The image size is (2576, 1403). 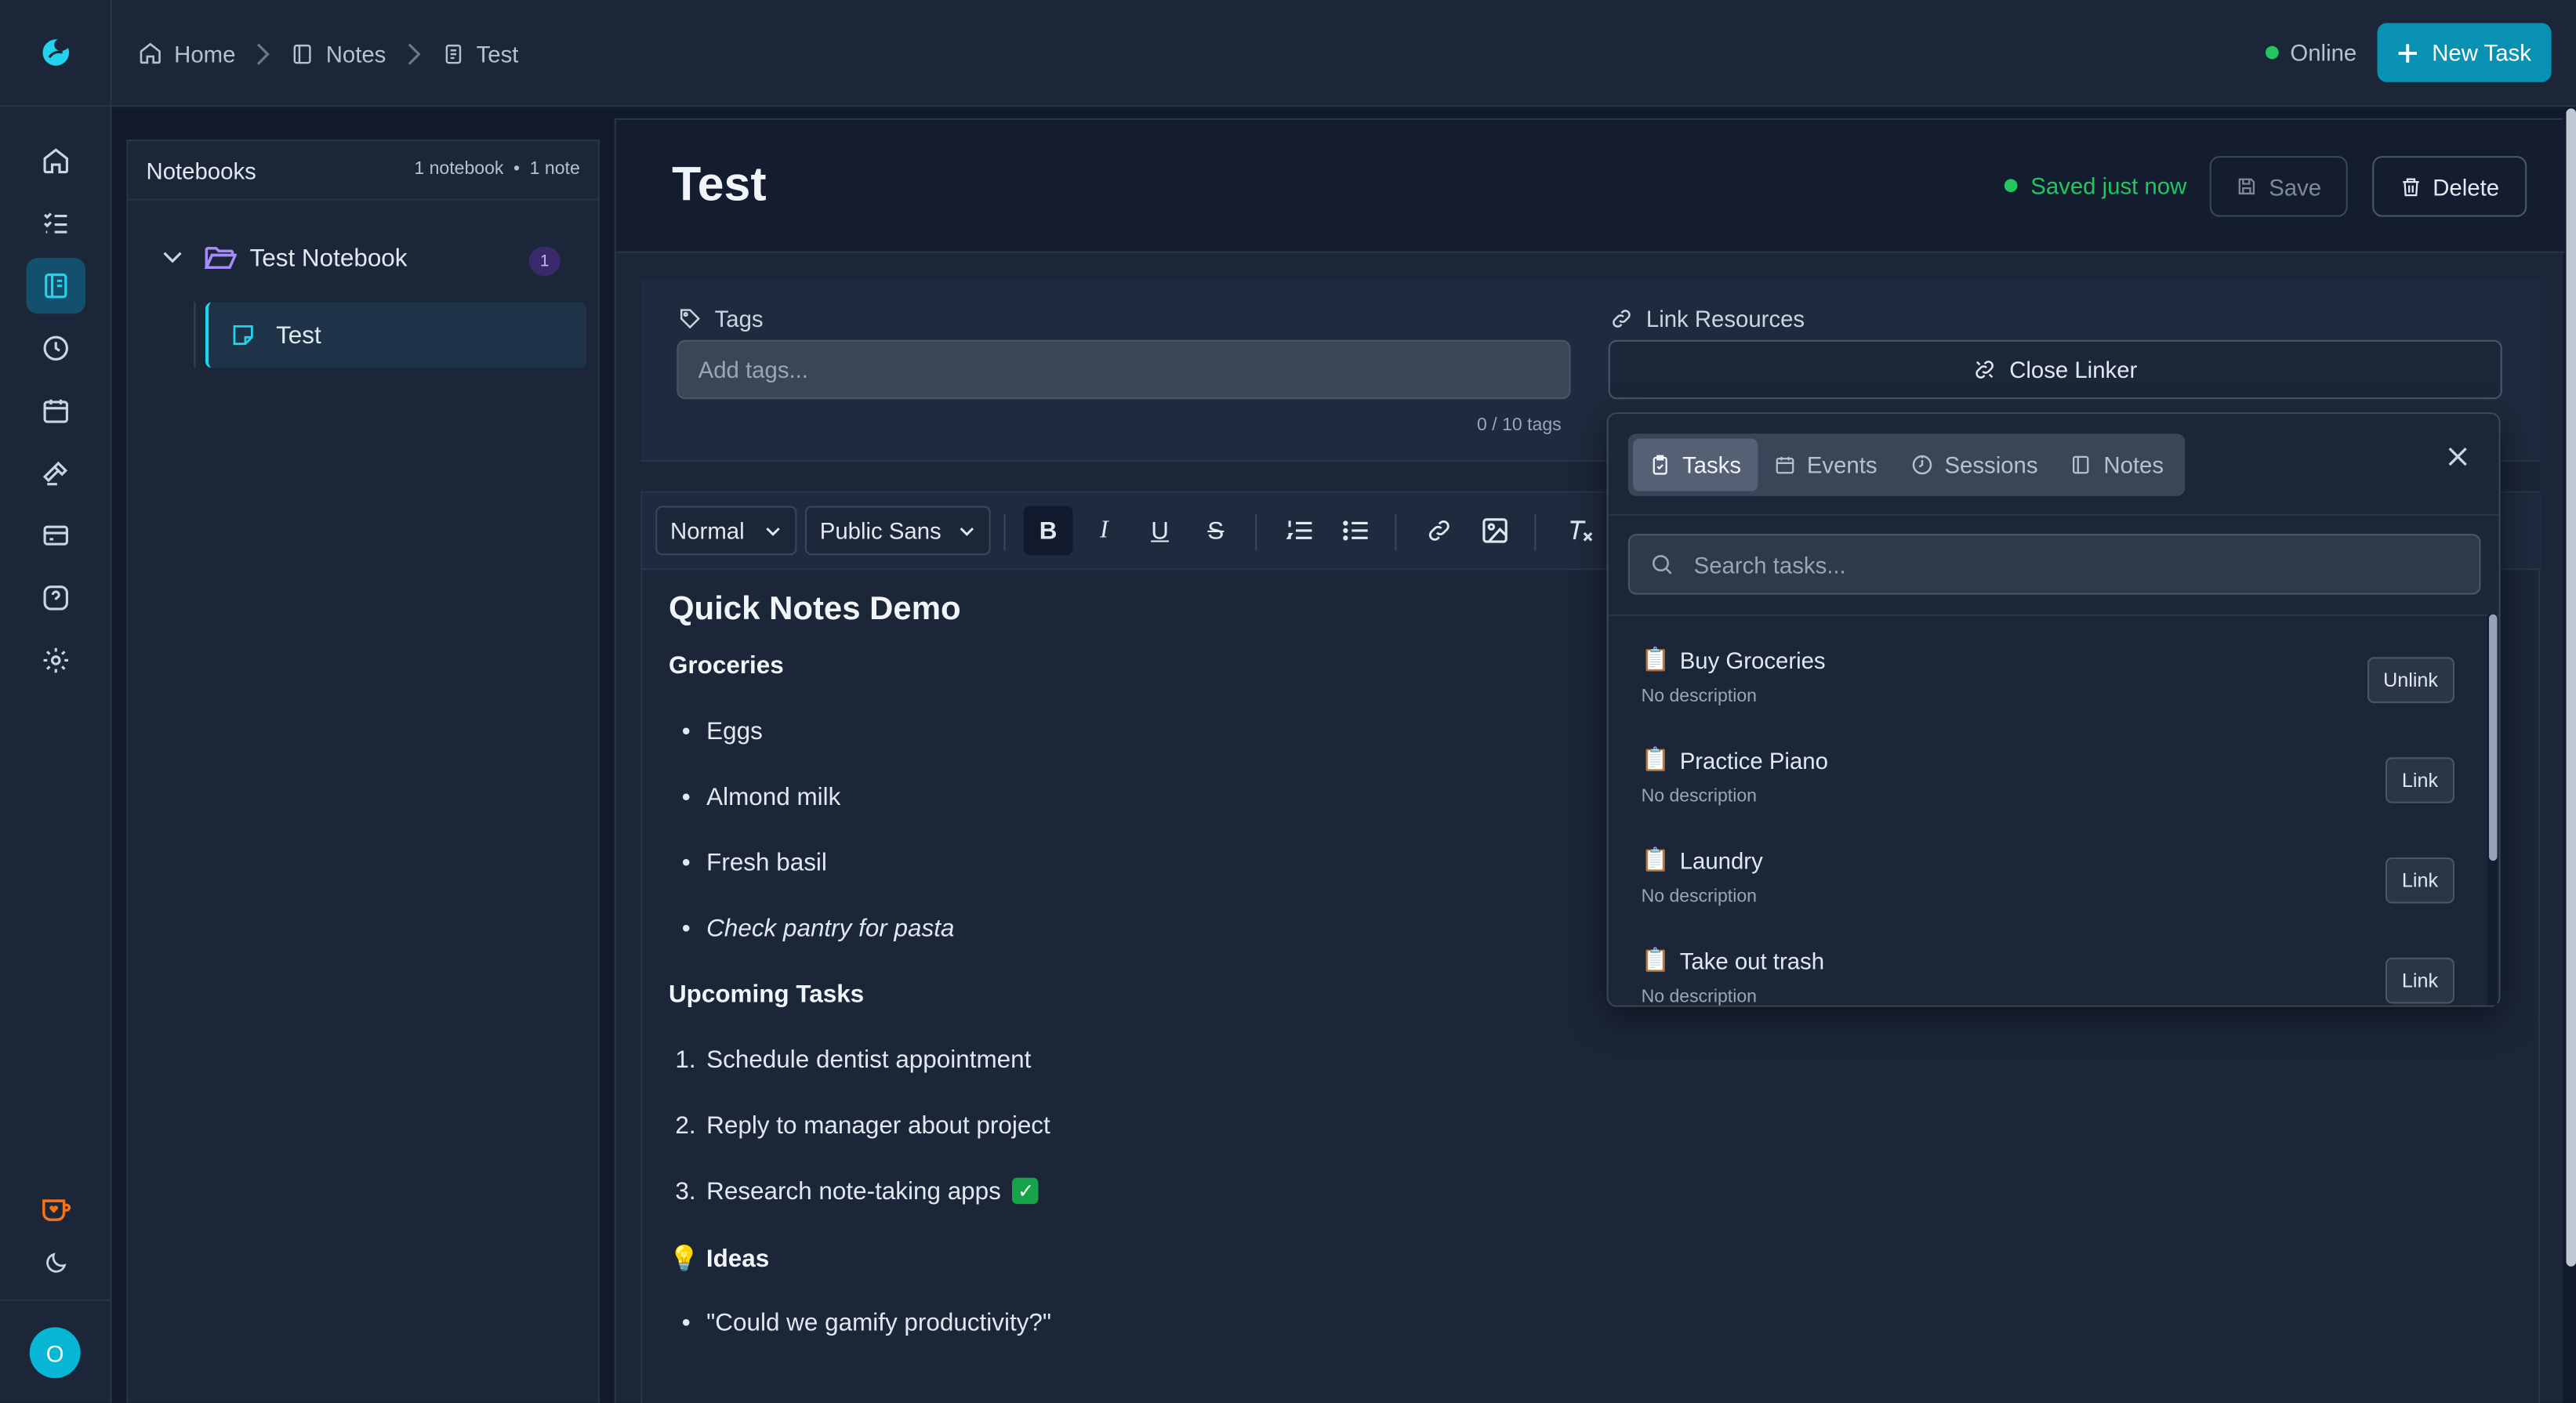 I want to click on calendar-icon, so click(x=56, y=411).